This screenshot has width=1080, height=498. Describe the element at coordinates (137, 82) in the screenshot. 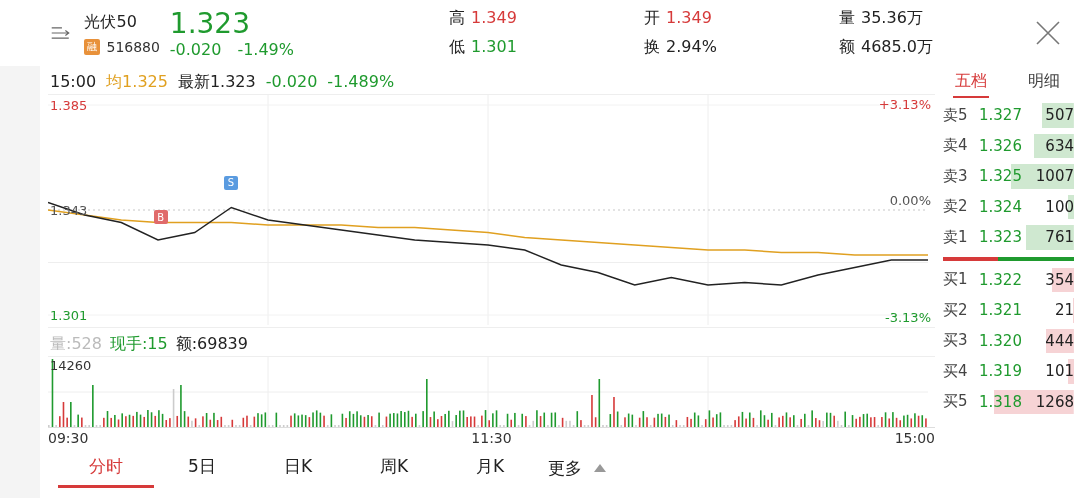

I see `average-price: 均1.325` at that location.